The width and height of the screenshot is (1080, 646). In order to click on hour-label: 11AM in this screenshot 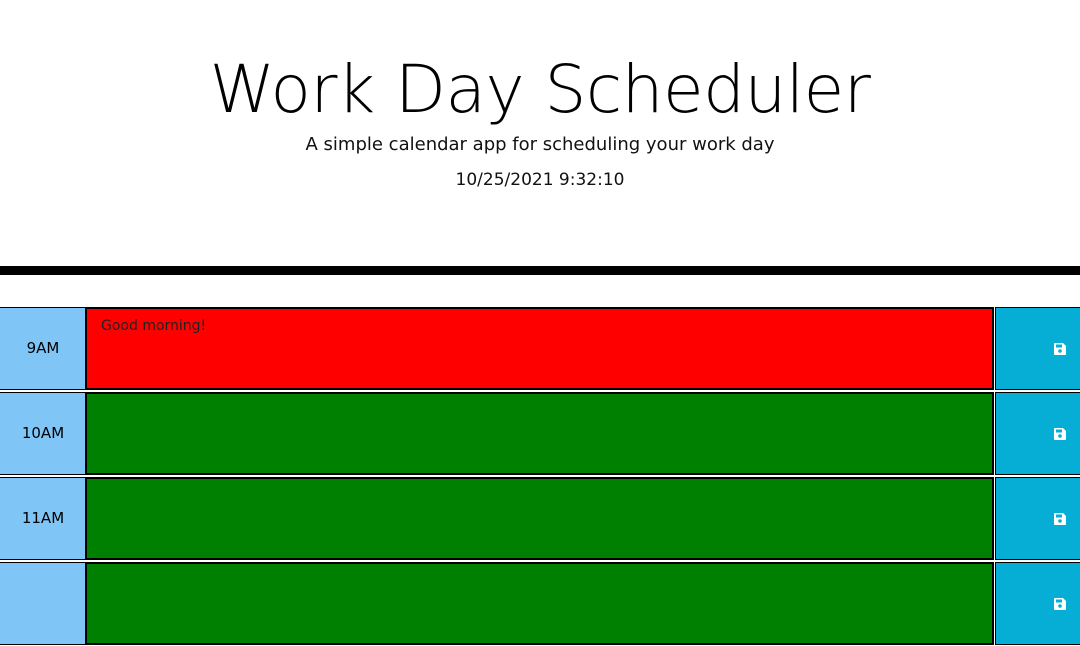, I will do `click(43, 518)`.